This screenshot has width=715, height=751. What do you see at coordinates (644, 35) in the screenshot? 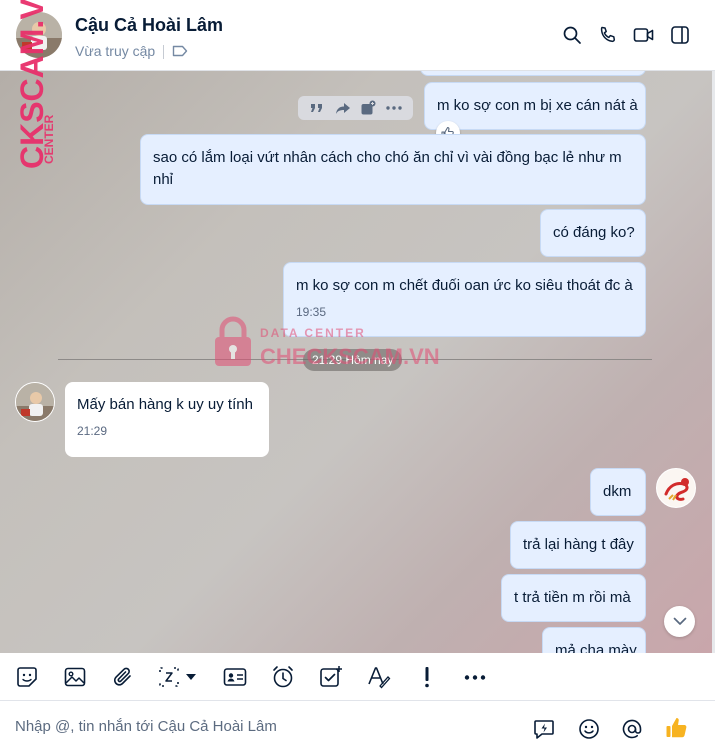
I see `video-call-icon` at bounding box center [644, 35].